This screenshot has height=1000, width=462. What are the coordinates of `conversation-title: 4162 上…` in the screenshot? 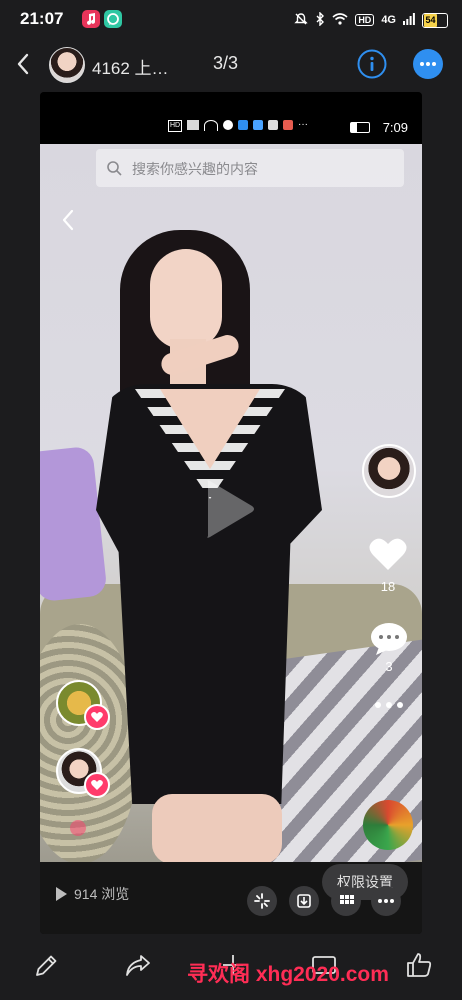 It's located at (130, 68).